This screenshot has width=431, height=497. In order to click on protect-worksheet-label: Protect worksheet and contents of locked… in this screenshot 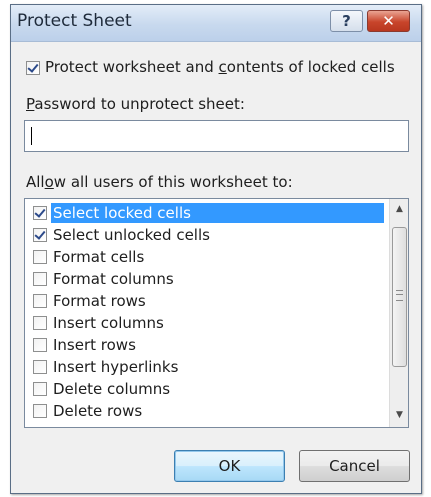, I will do `click(220, 67)`.